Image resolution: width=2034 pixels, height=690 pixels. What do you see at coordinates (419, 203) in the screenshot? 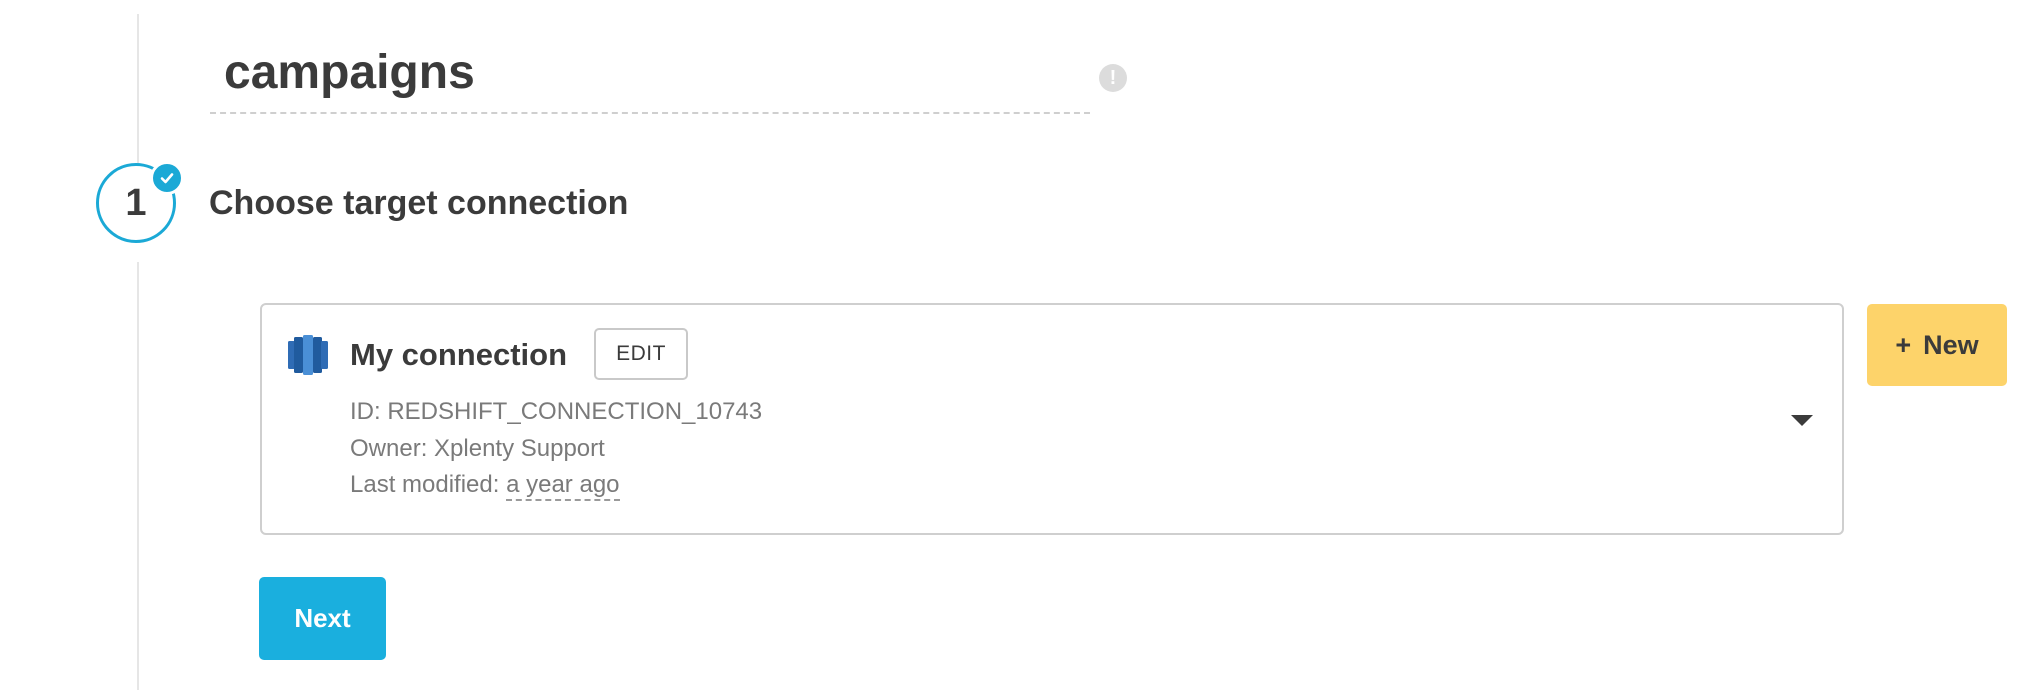
I see `step-title: Choose target connection` at bounding box center [419, 203].